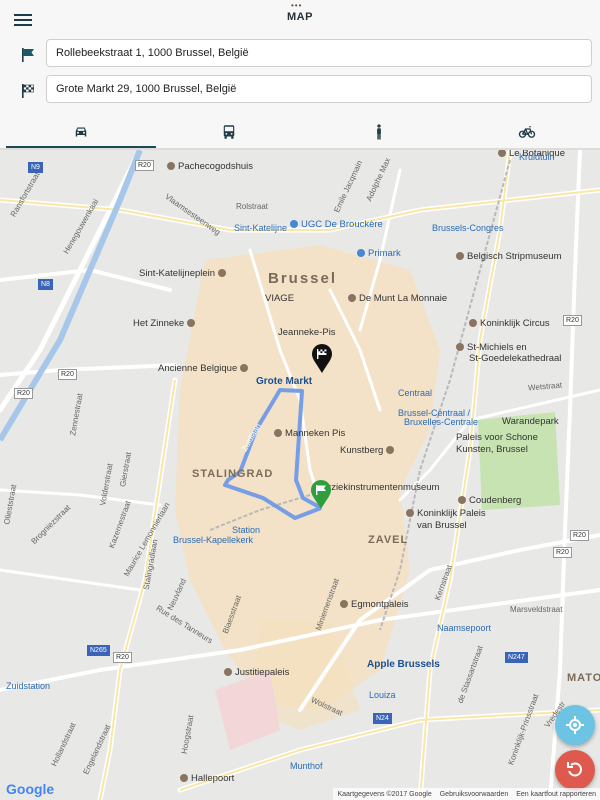 The height and width of the screenshot is (800, 600). I want to click on poi-label: De Munt La Monnaie, so click(403, 298).